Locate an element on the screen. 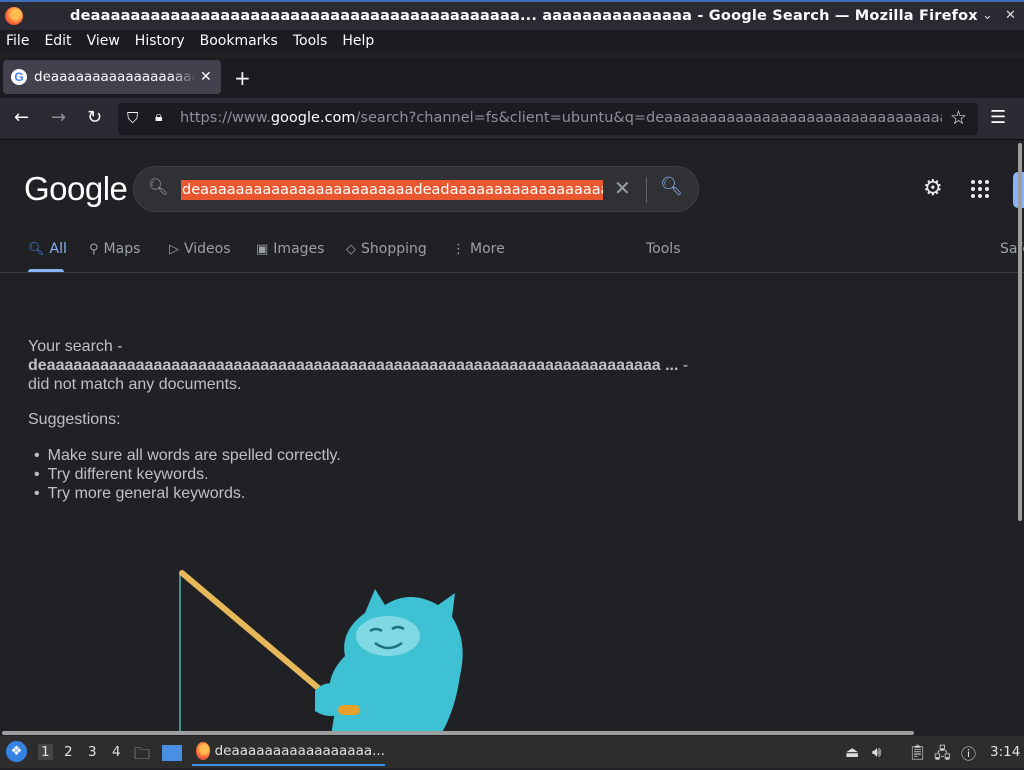  tab-more: ⋮ More is located at coordinates (478, 249).